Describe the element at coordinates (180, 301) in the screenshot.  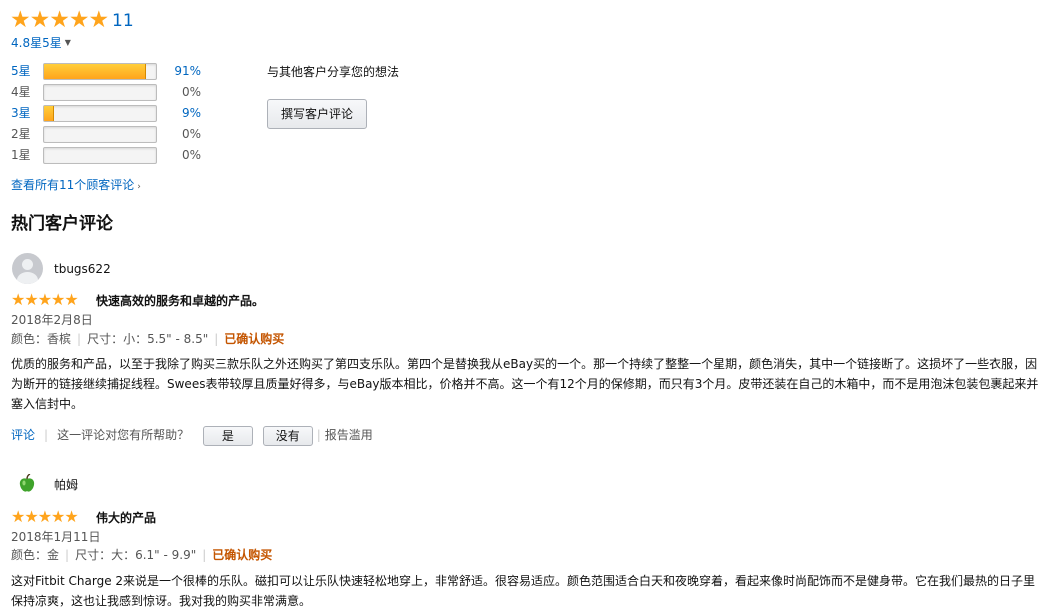
I see `review-title: 快速高效的服务和卓越的产品。` at that location.